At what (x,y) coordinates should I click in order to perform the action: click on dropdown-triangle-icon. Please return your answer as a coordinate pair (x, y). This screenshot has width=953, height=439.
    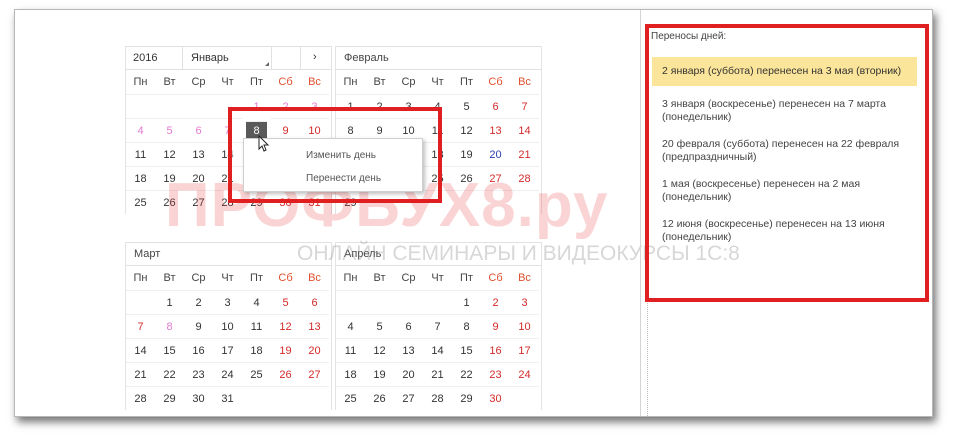
    Looking at the image, I should click on (267, 64).